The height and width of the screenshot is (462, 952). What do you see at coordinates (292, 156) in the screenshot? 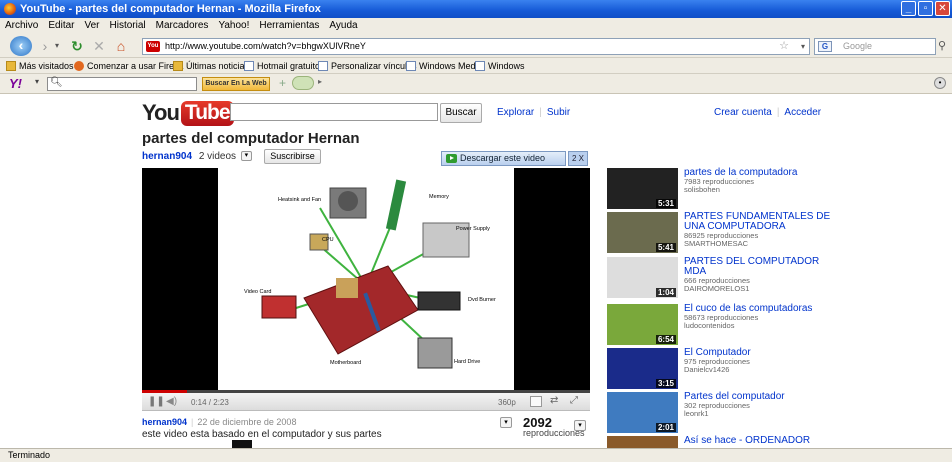
I see `subscribe-button: Suscribirse` at bounding box center [292, 156].